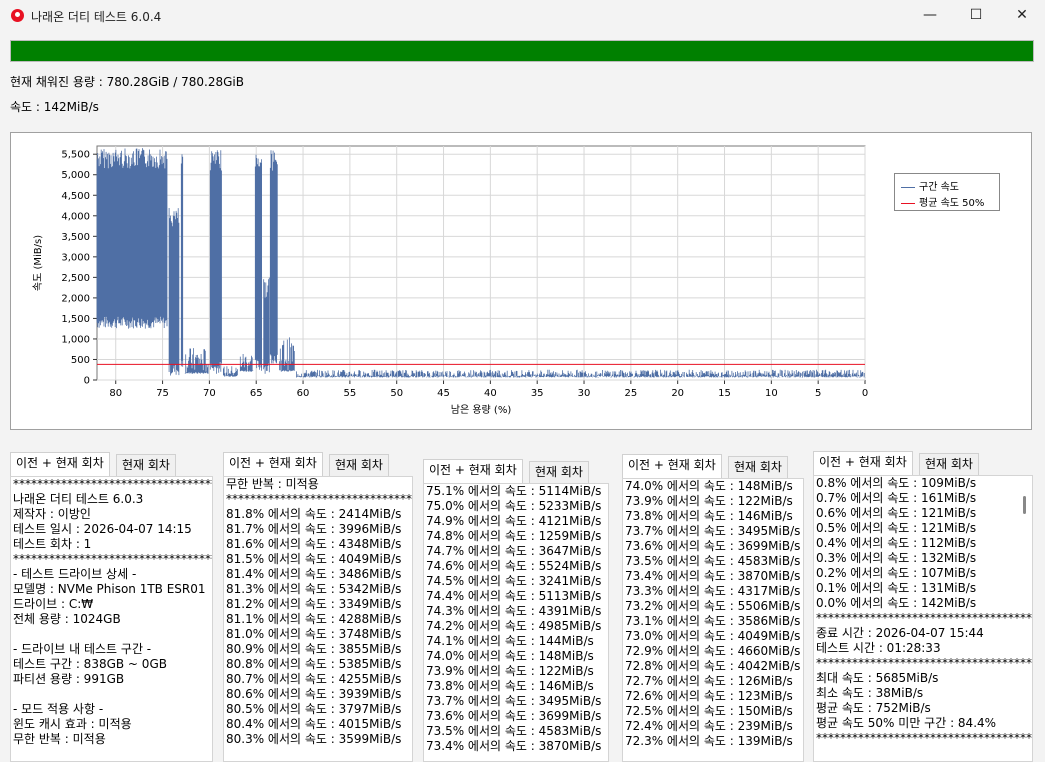 The height and width of the screenshot is (762, 1045). I want to click on log-line: 전체 용량 : 1024GB, so click(67, 619).